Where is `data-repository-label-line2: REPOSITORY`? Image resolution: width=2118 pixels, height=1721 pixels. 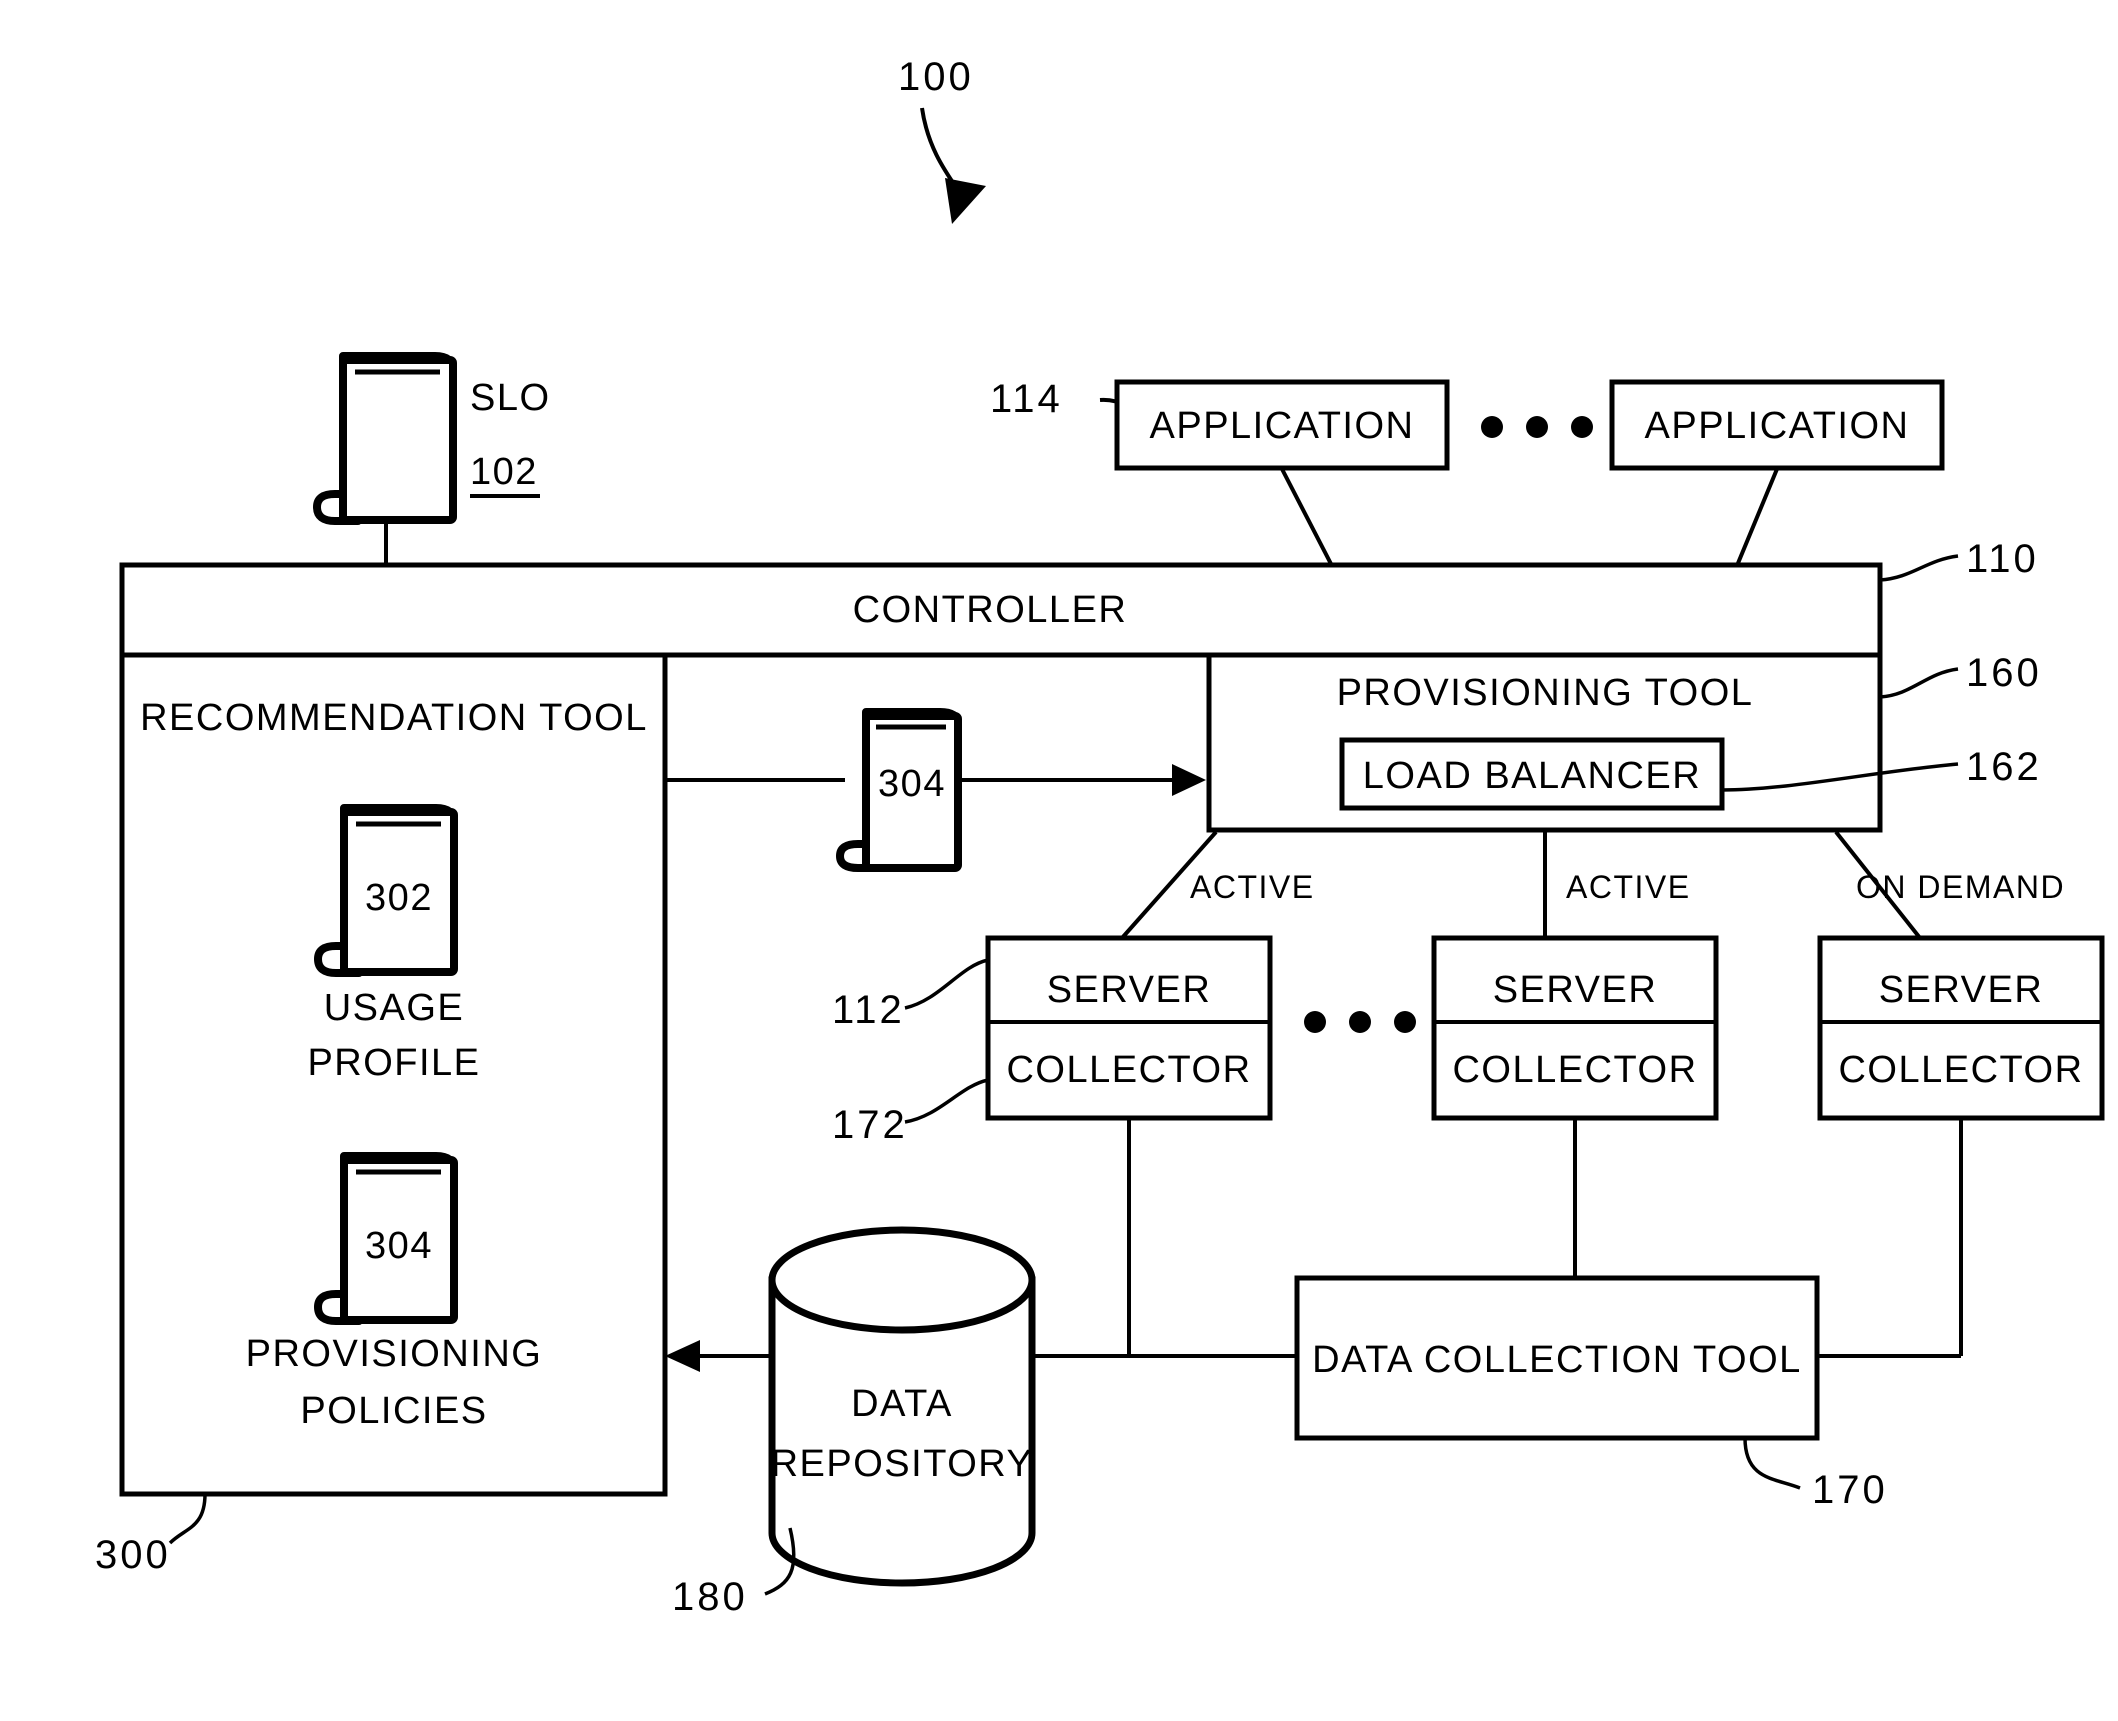
data-repository-label-line2: REPOSITORY is located at coordinates (902, 1464).